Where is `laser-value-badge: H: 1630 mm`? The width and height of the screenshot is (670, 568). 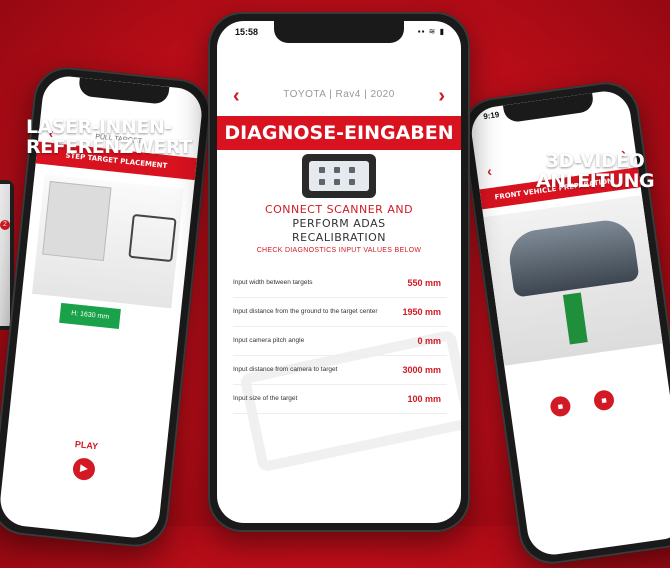 laser-value-badge: H: 1630 mm is located at coordinates (90, 315).